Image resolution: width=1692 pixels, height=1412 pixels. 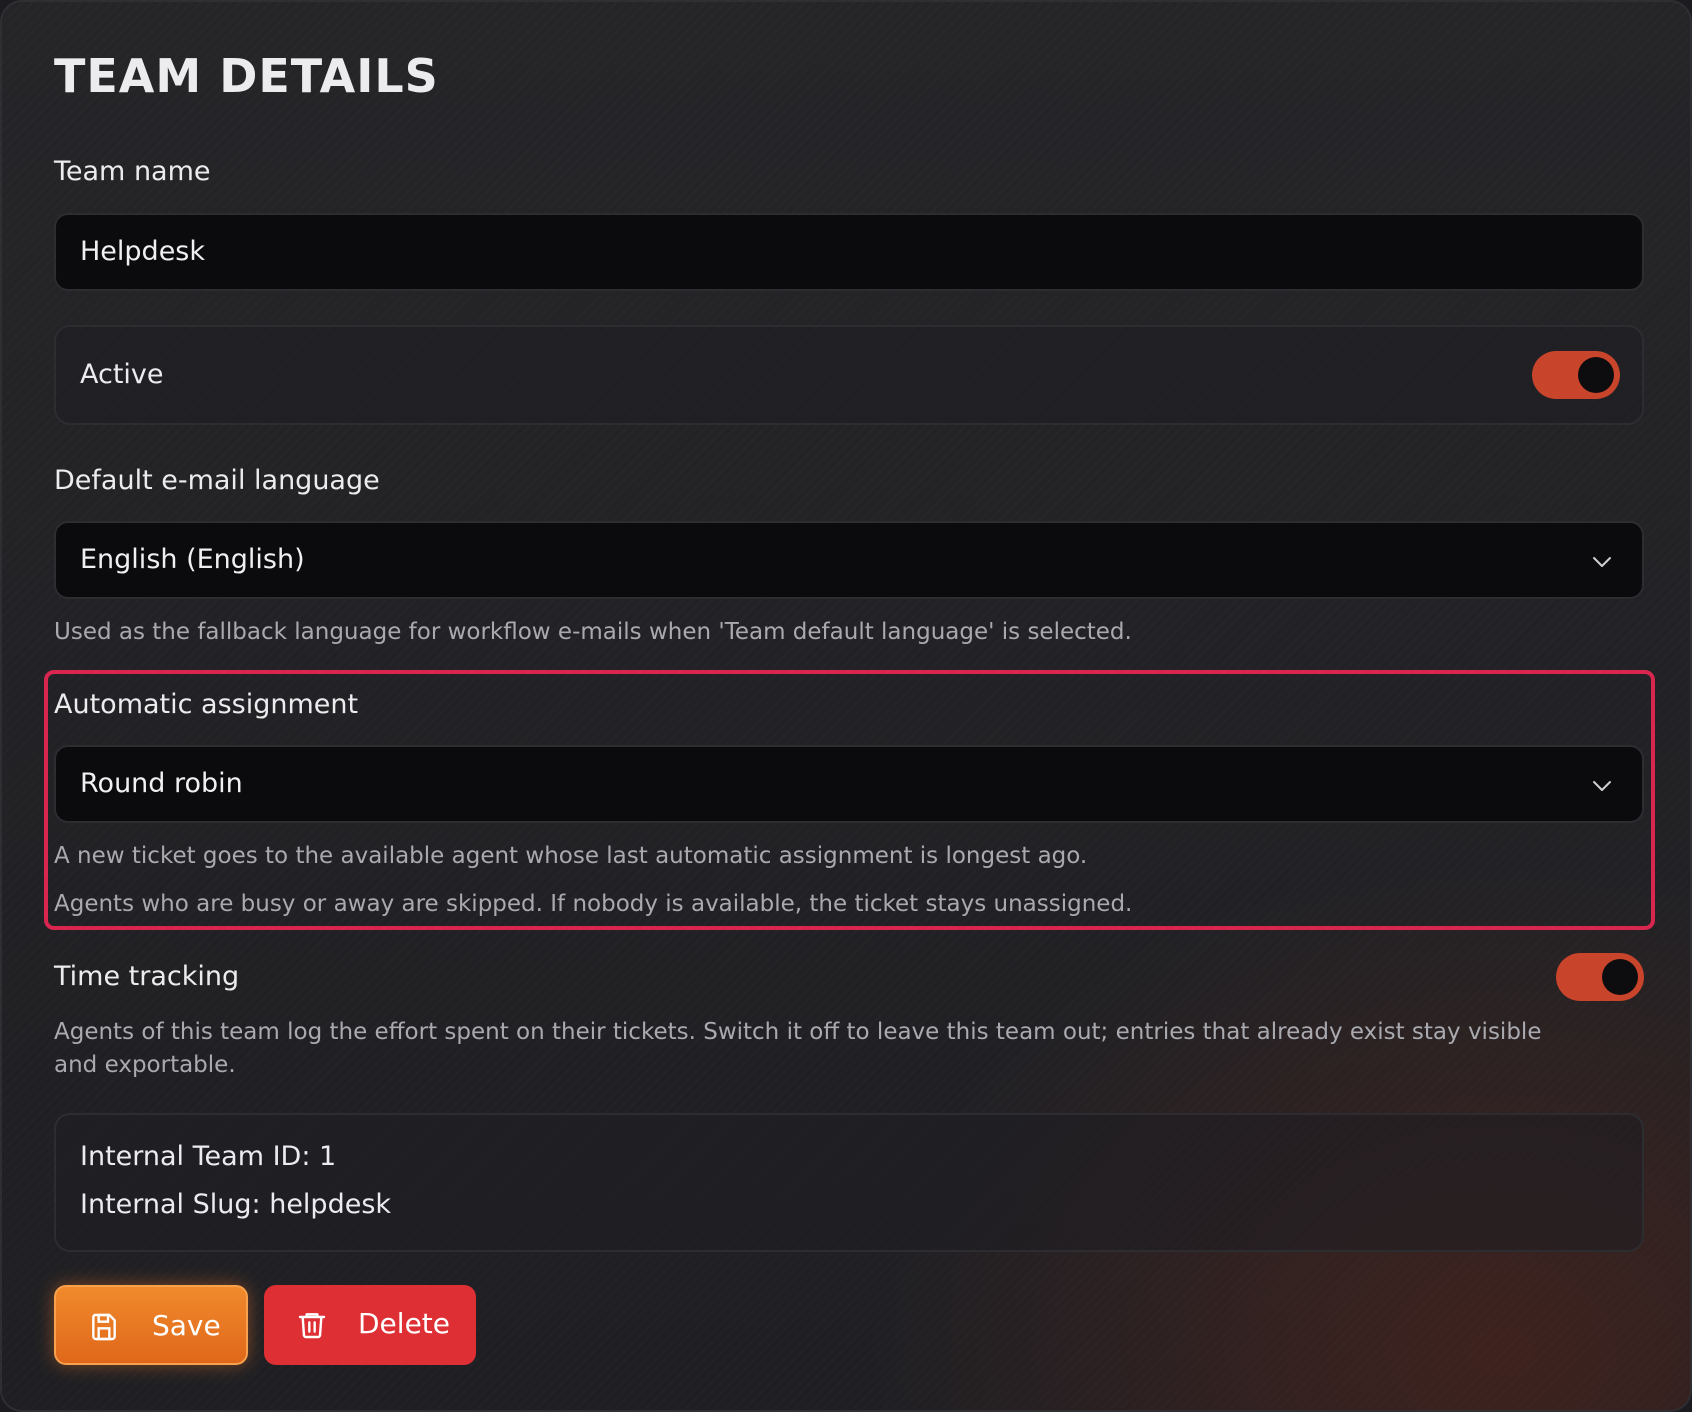 What do you see at coordinates (1596, 375) in the screenshot?
I see `active-toggle-knob` at bounding box center [1596, 375].